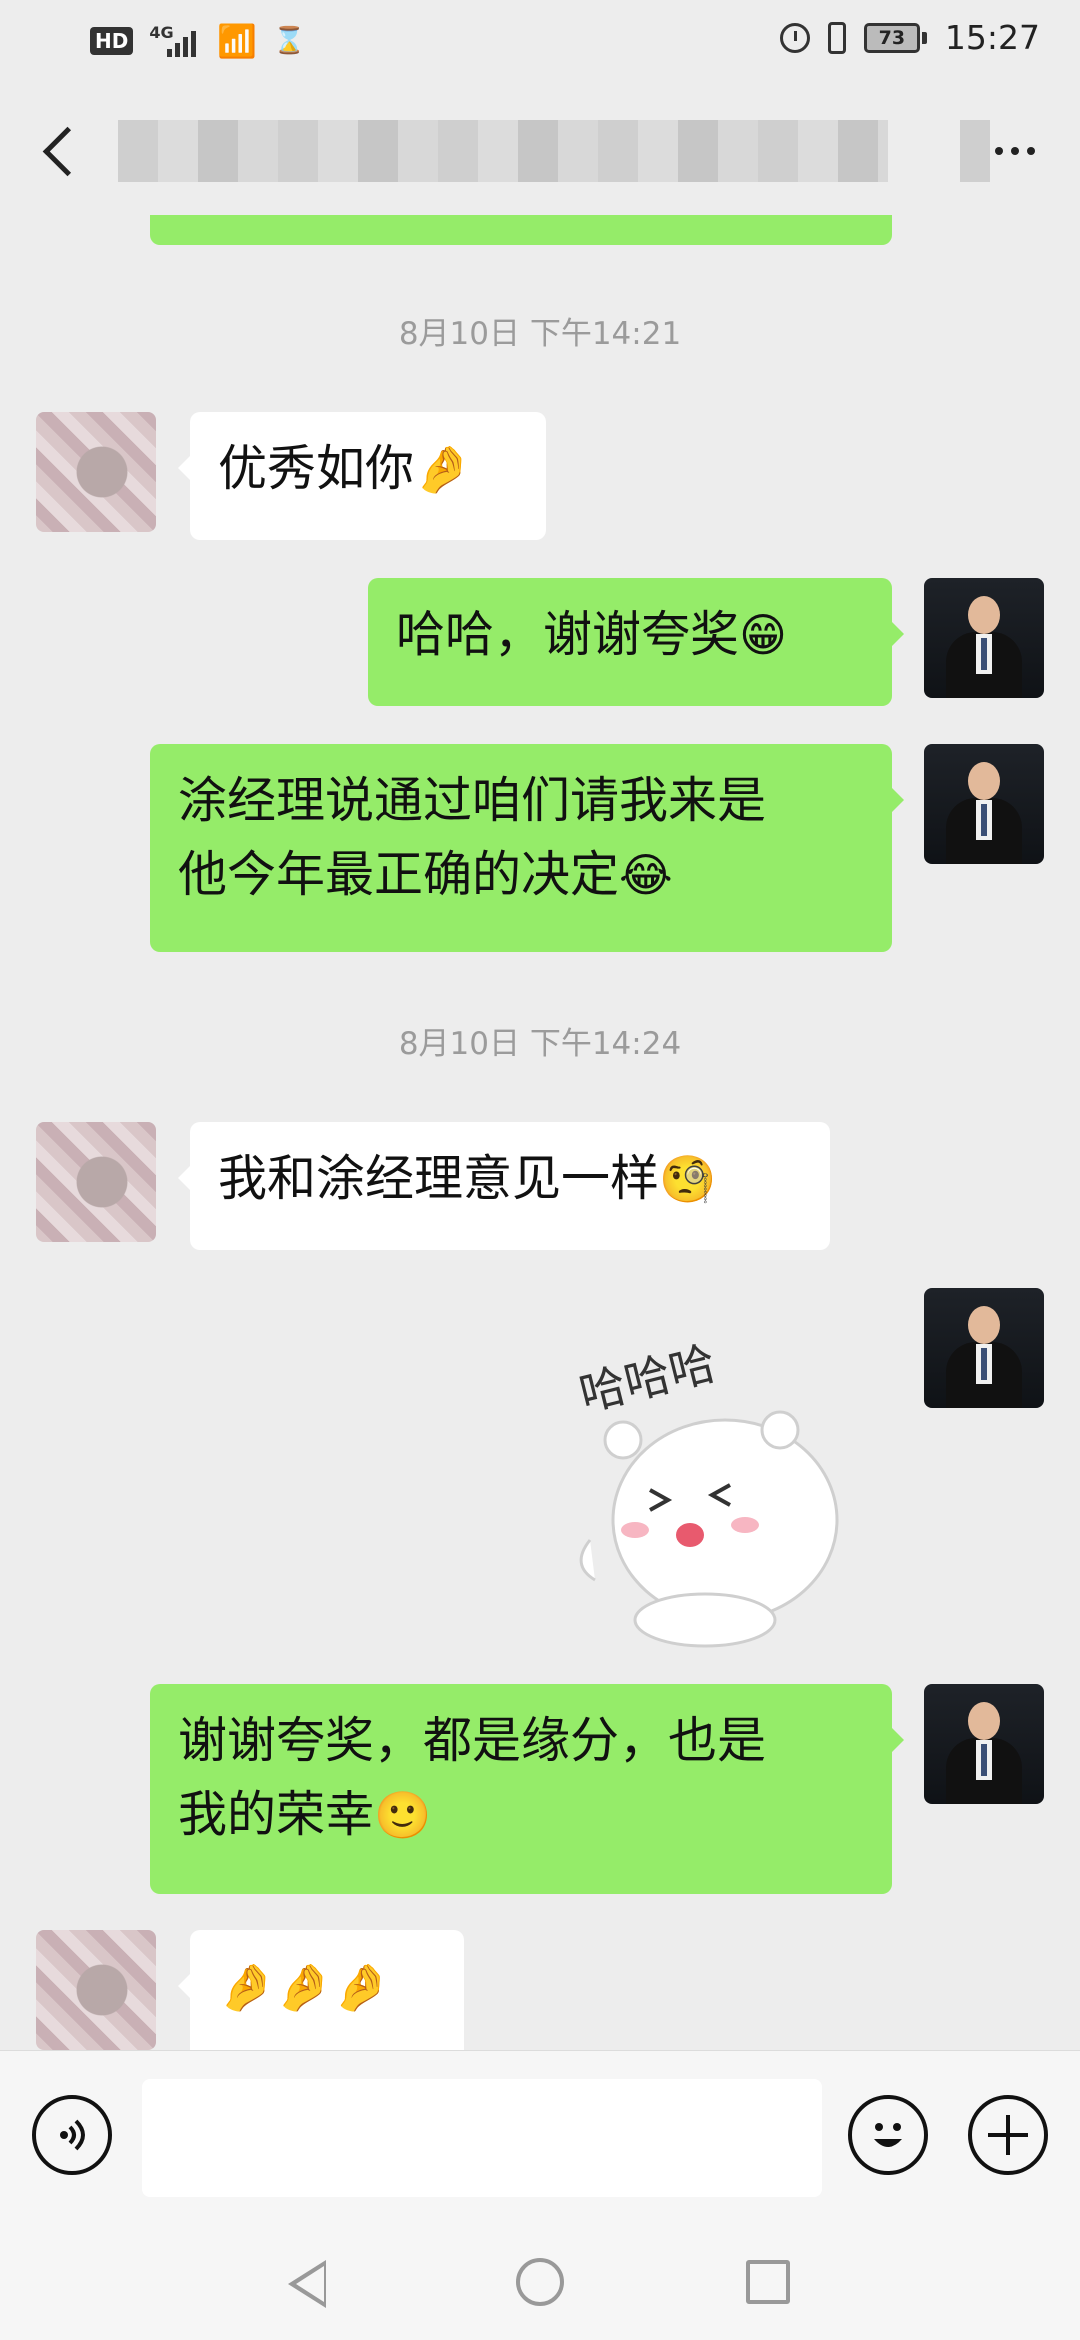 Image resolution: width=1080 pixels, height=2340 pixels. I want to click on input-bar, so click(540, 2134).